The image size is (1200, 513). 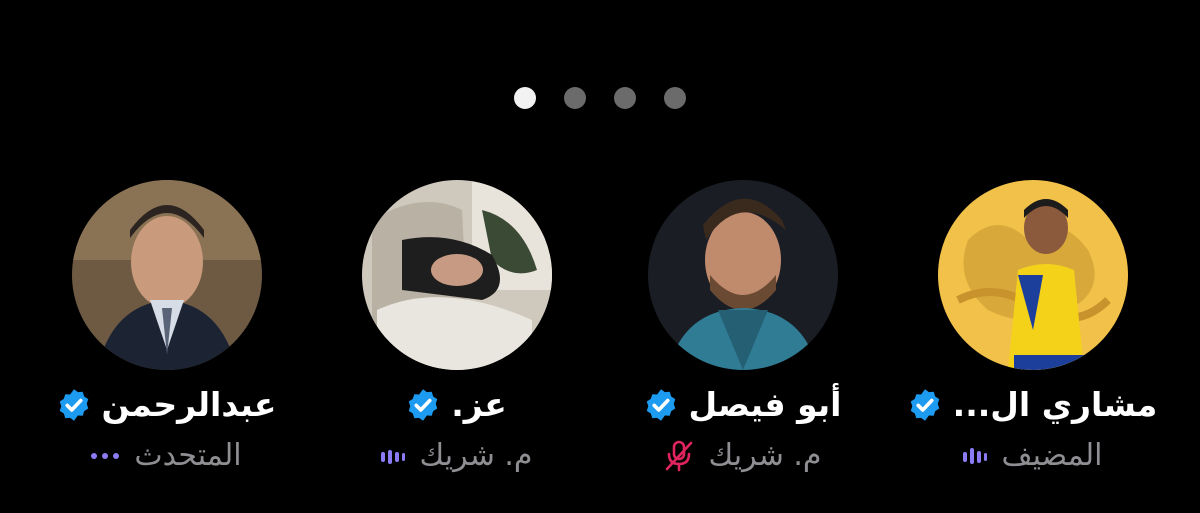 I want to click on participant-card-mishari: مشاري ال... المضيف, so click(x=1032, y=330).